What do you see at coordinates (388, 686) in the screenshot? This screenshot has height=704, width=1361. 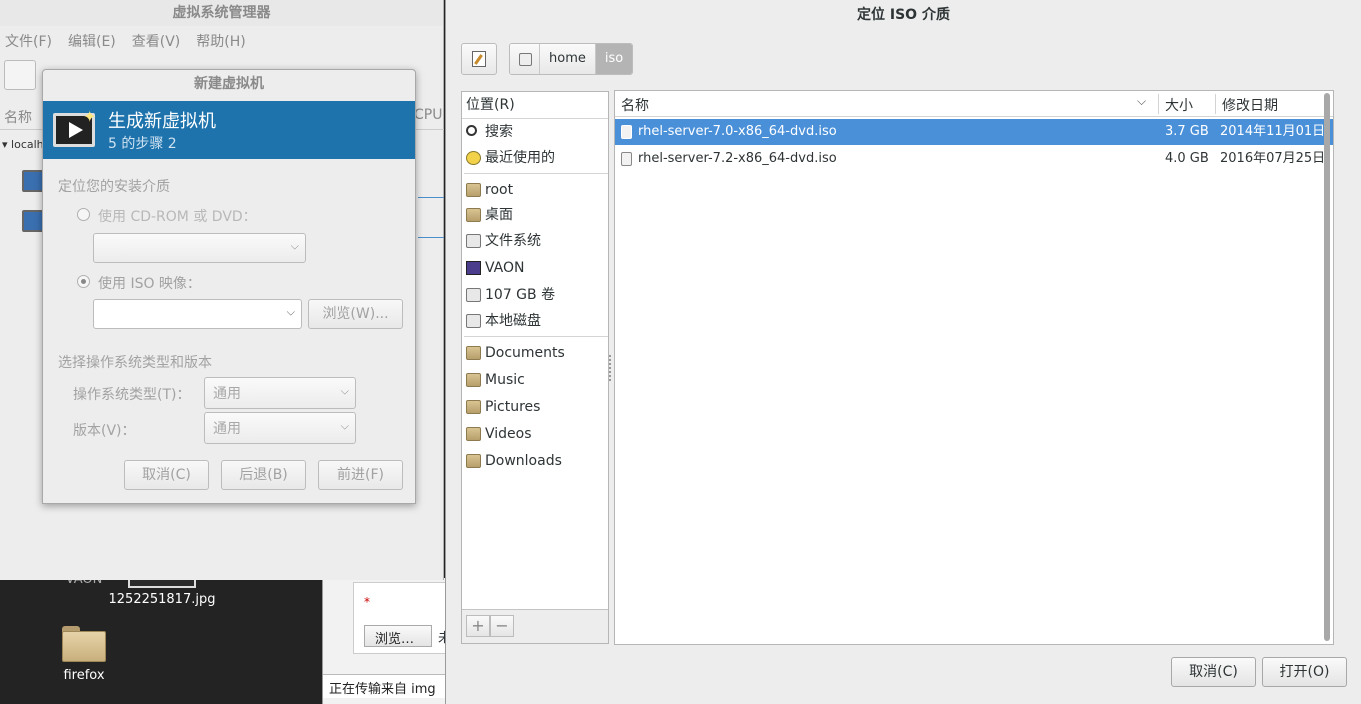 I see `status-bar: 正在传输来自 img` at bounding box center [388, 686].